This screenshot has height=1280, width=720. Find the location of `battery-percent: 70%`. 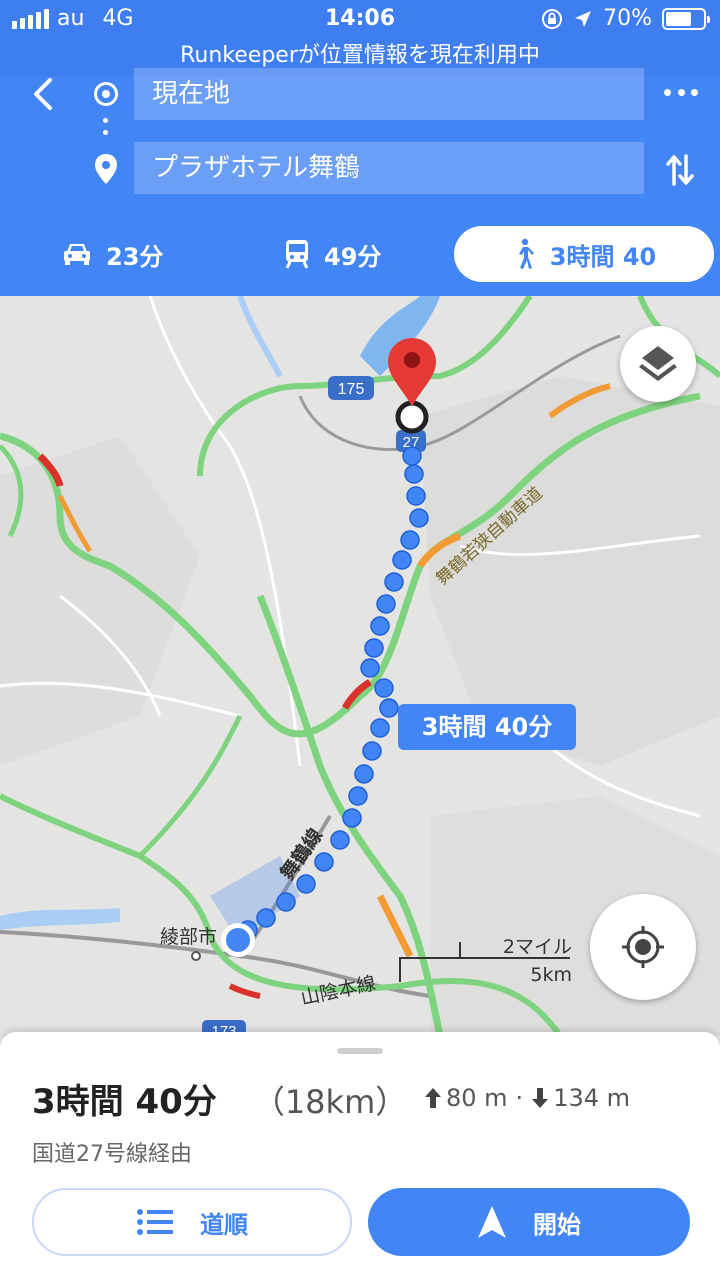

battery-percent: 70% is located at coordinates (627, 18).